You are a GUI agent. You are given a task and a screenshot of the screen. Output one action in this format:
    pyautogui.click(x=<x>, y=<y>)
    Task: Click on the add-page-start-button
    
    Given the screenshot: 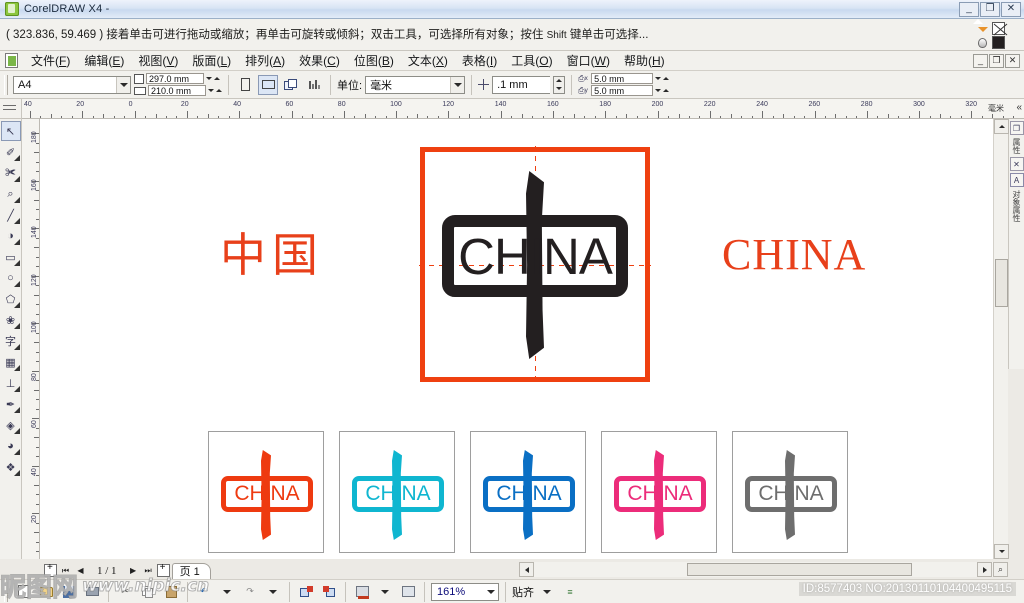 What is the action you would take?
    pyautogui.click(x=50, y=569)
    